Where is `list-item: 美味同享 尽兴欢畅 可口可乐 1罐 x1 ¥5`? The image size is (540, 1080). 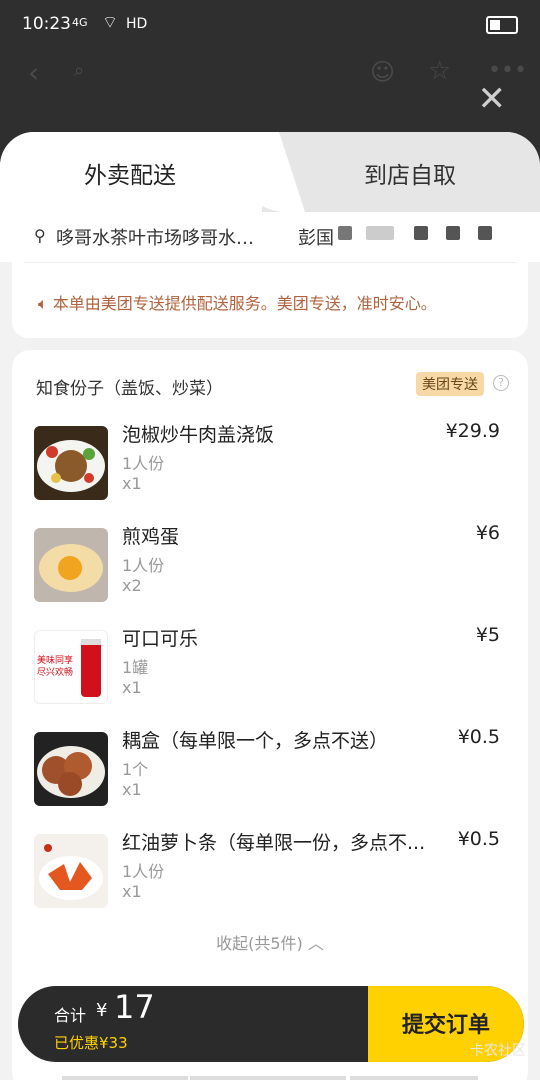 list-item: 美味同享 尽兴欢畅 可口可乐 1罐 x1 ¥5 is located at coordinates (274, 672).